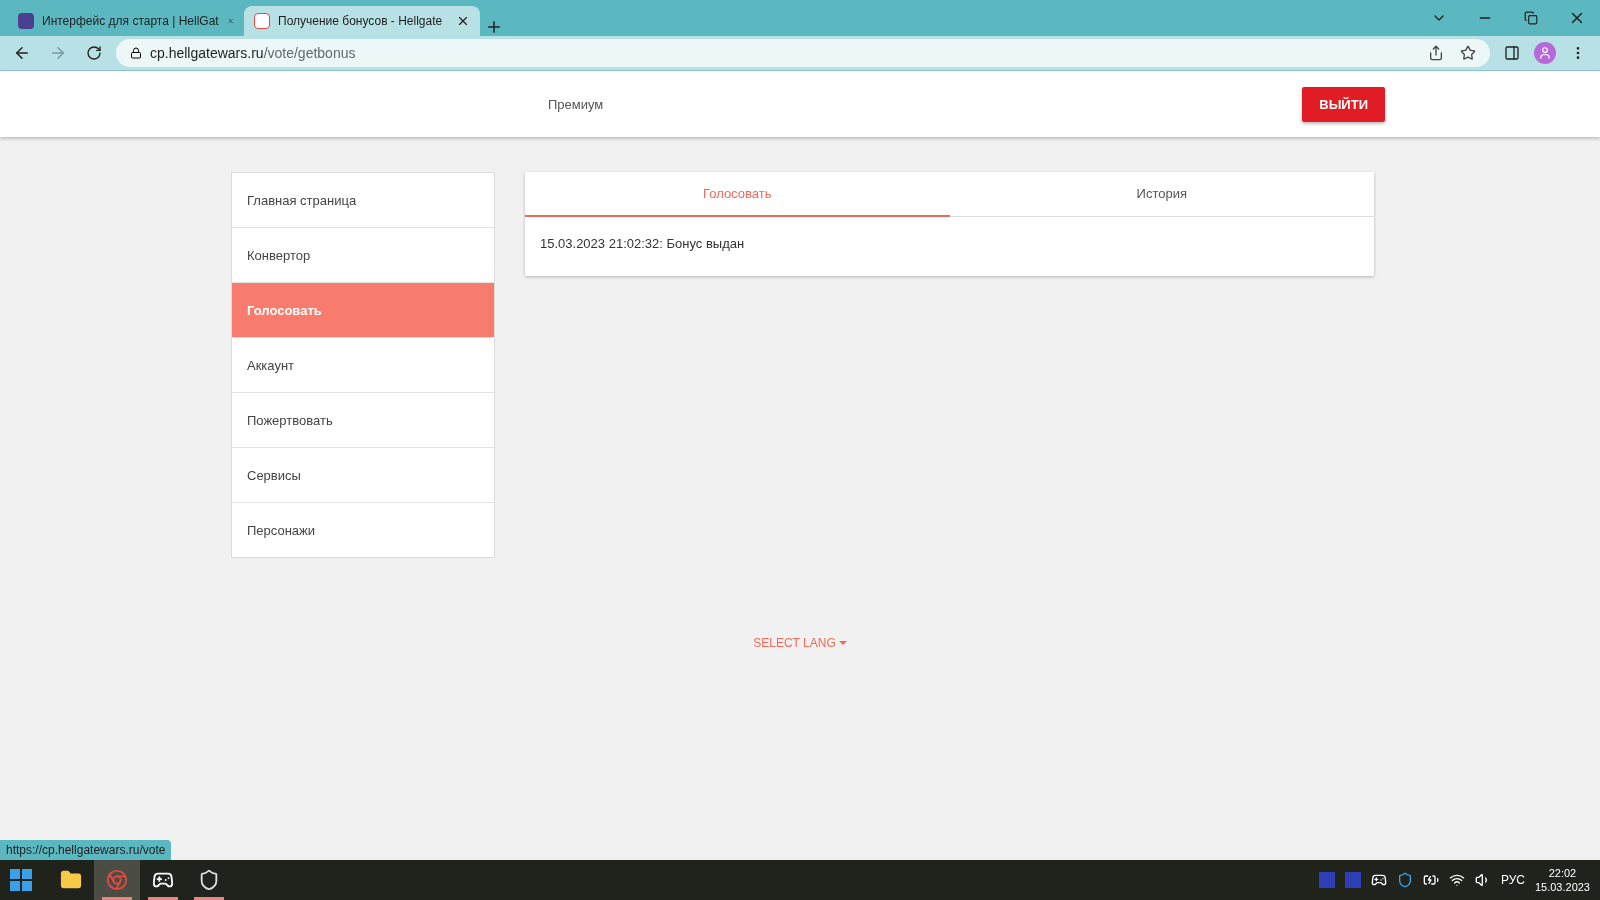 The height and width of the screenshot is (900, 1600). I want to click on logout-button: ВЫЙТИ, so click(1343, 104).